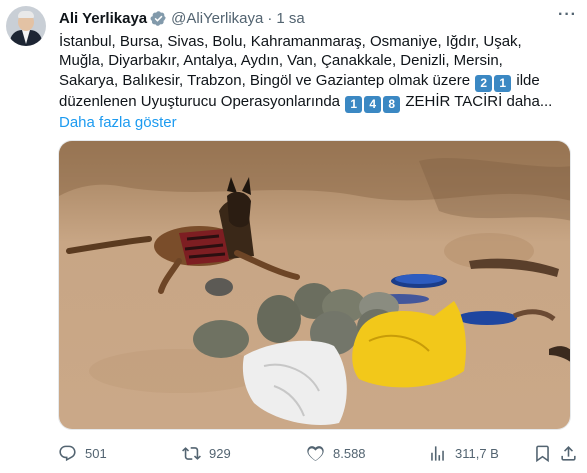 This screenshot has width=587, height=473. I want to click on reply-count: 501, so click(96, 453).